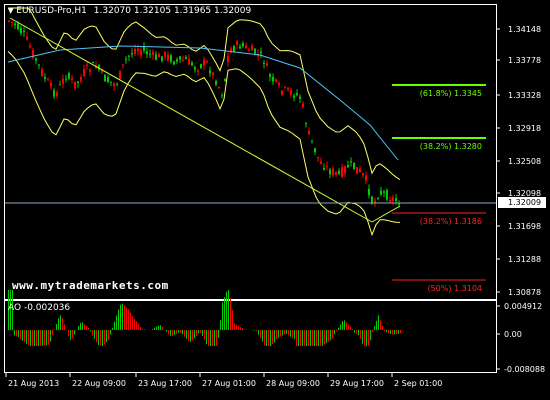 The height and width of the screenshot is (400, 550). Describe the element at coordinates (10, 11) in the screenshot. I see `collapse-triangle-icon: ▼` at that location.